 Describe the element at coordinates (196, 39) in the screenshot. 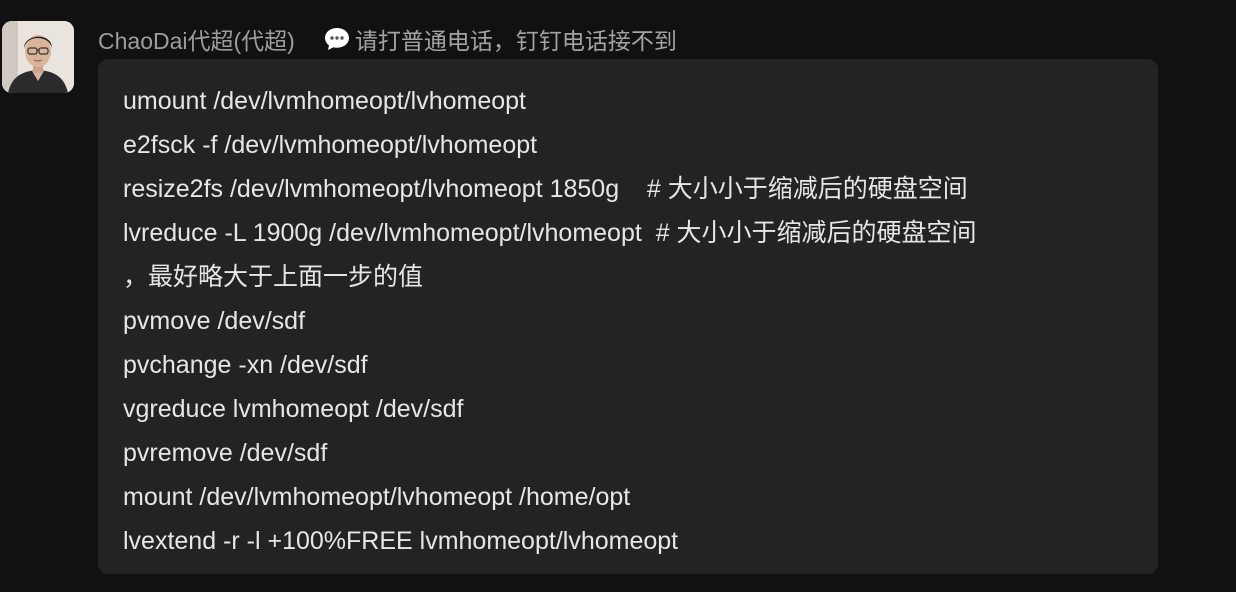

I see `sender-name: ChaoDai代超(代超)` at that location.